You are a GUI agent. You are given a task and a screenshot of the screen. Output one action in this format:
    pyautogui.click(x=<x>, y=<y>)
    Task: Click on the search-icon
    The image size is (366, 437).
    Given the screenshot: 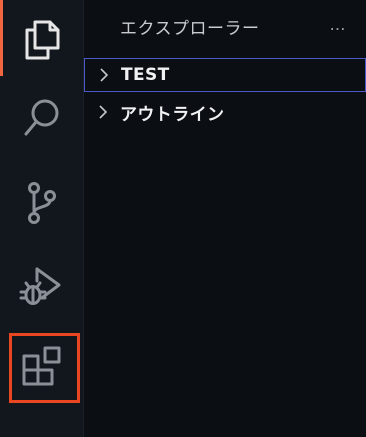 What is the action you would take?
    pyautogui.click(x=41, y=117)
    